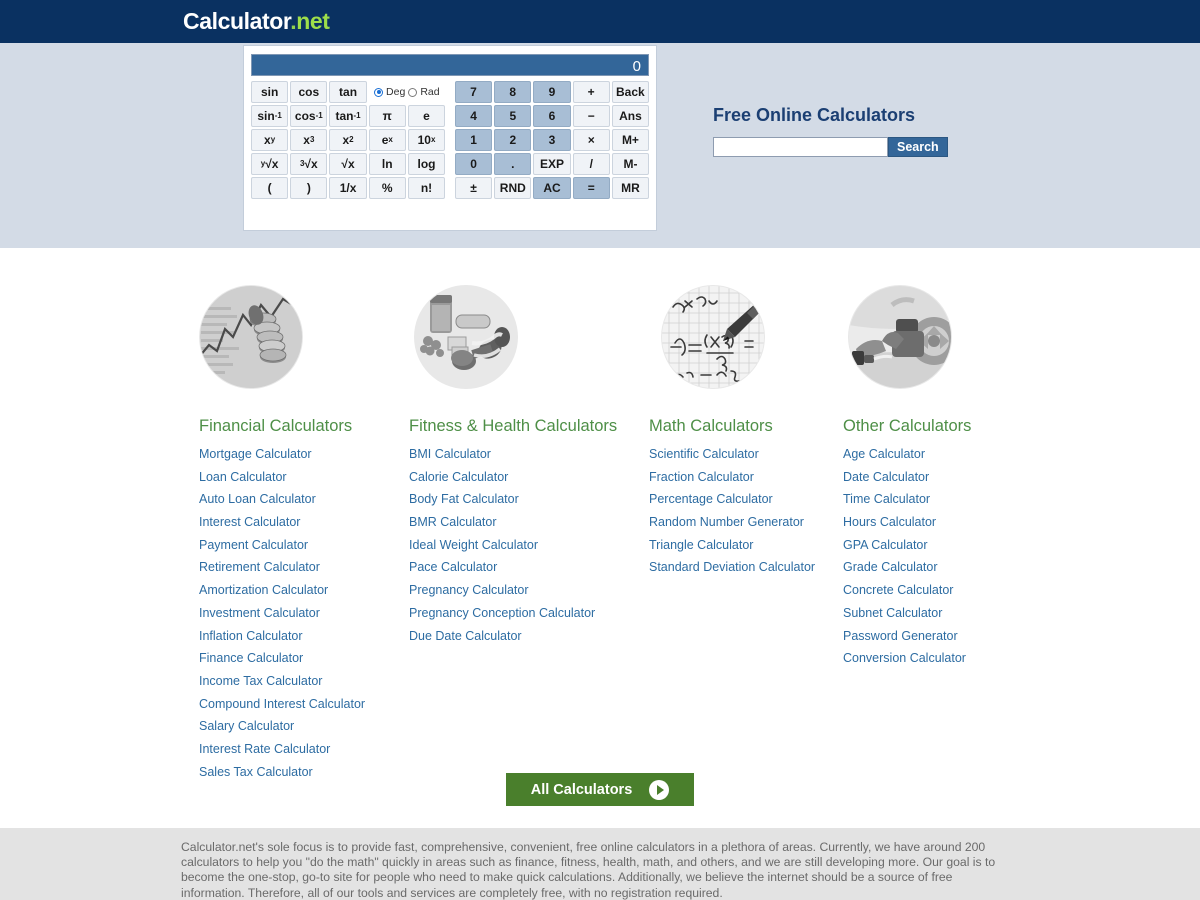 This screenshot has height=900, width=1200. Describe the element at coordinates (246, 726) in the screenshot. I see `category-link: Salary Calculator` at that location.